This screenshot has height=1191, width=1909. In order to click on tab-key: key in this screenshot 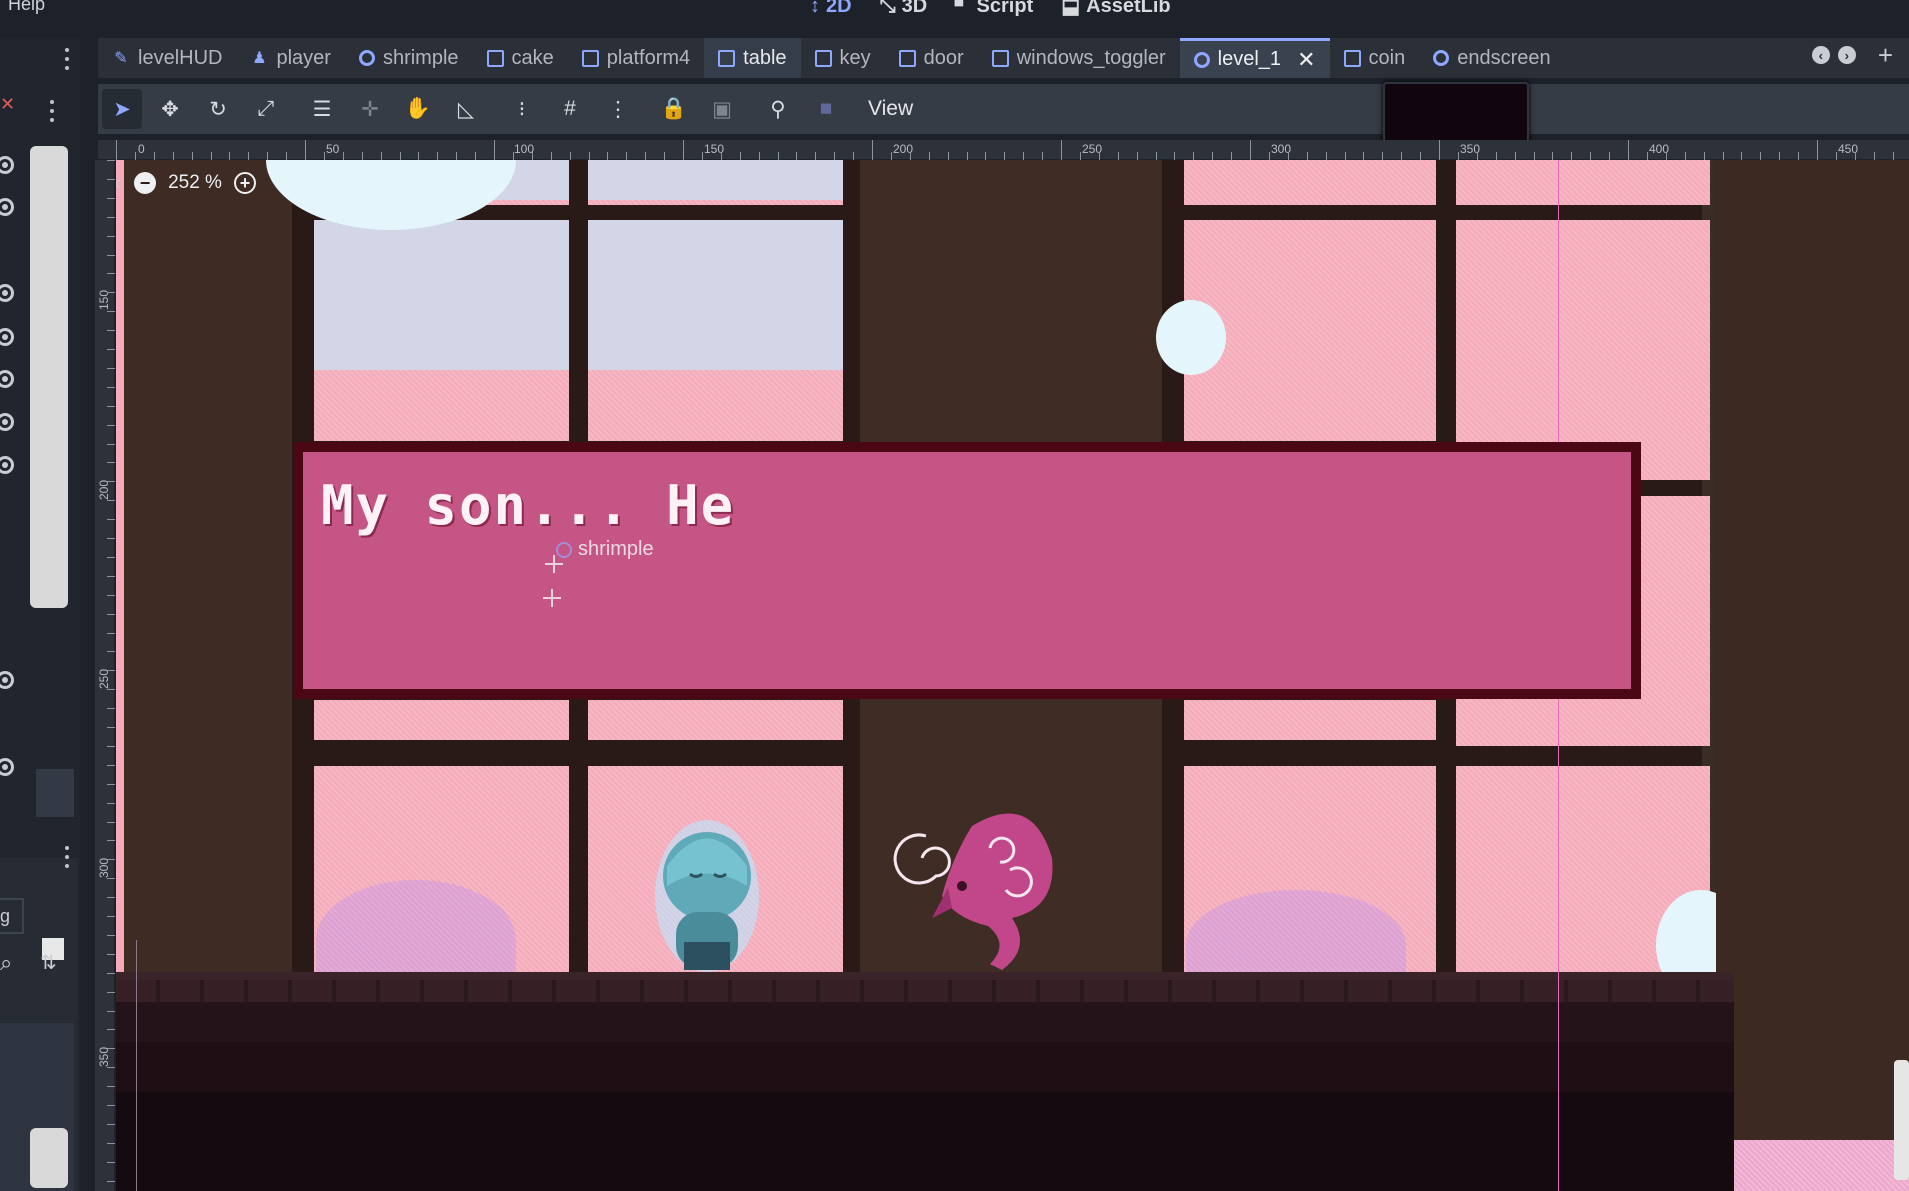, I will do `click(843, 58)`.